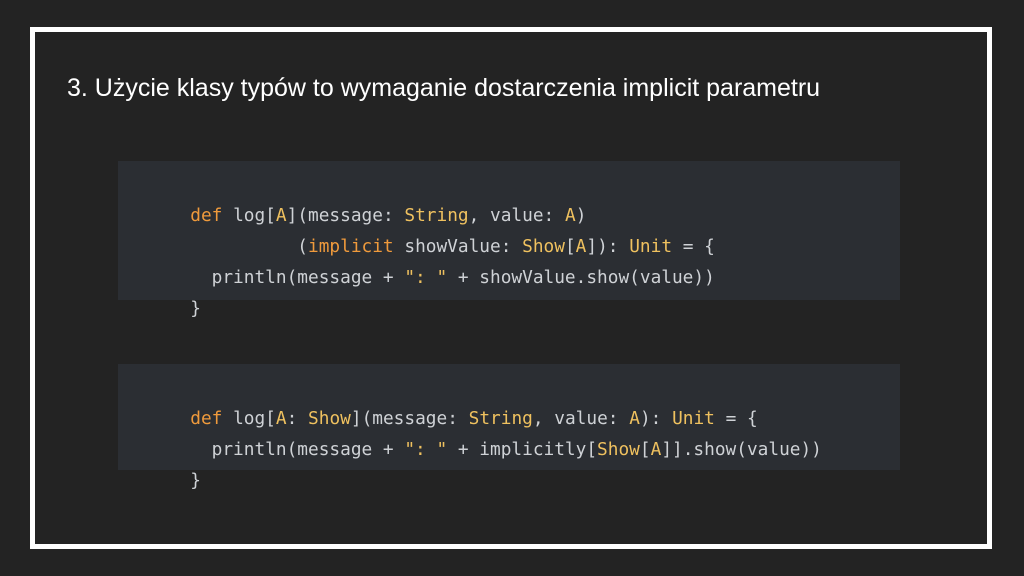  What do you see at coordinates (581, 215) in the screenshot?
I see `code-token: )` at bounding box center [581, 215].